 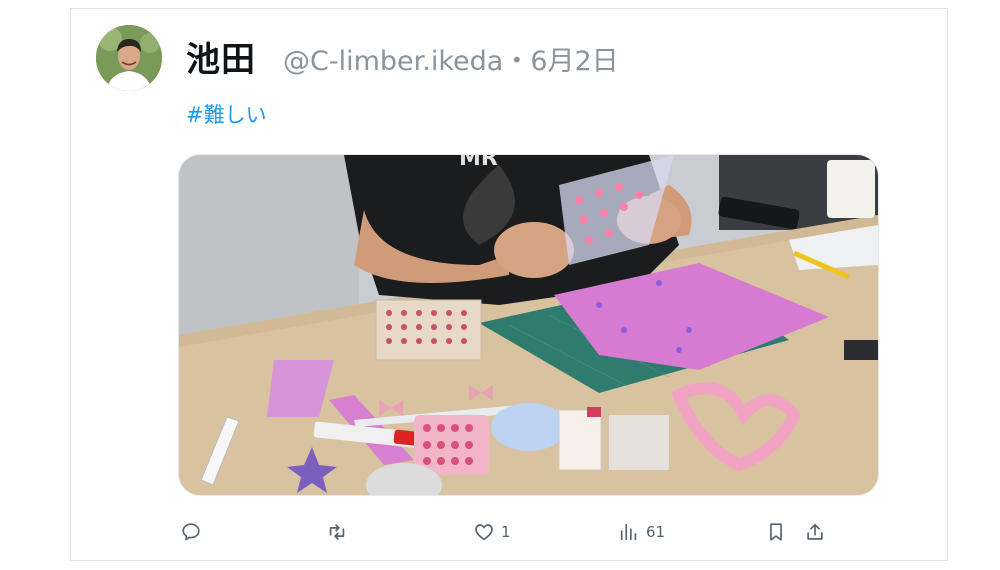 What do you see at coordinates (656, 532) in the screenshot?
I see `views-count: 61` at bounding box center [656, 532].